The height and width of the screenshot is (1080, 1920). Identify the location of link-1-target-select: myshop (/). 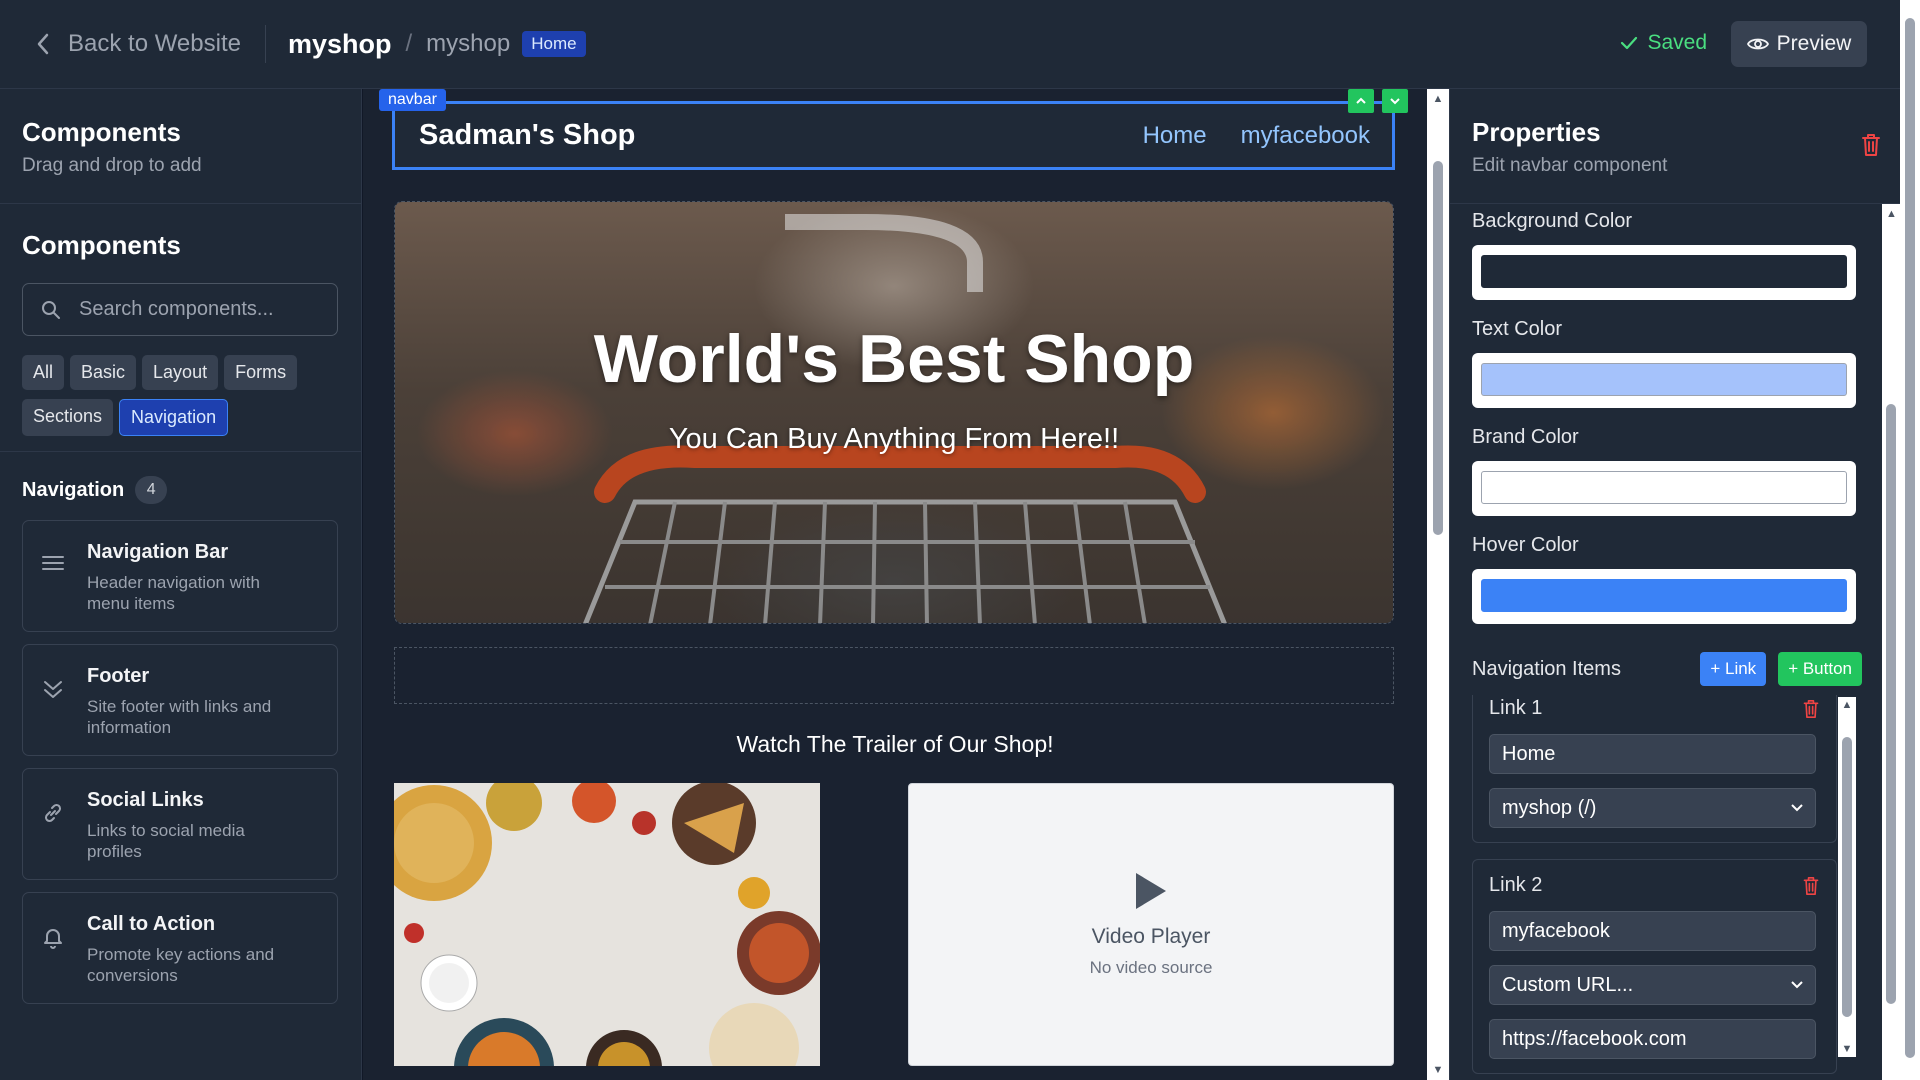
(1652, 808).